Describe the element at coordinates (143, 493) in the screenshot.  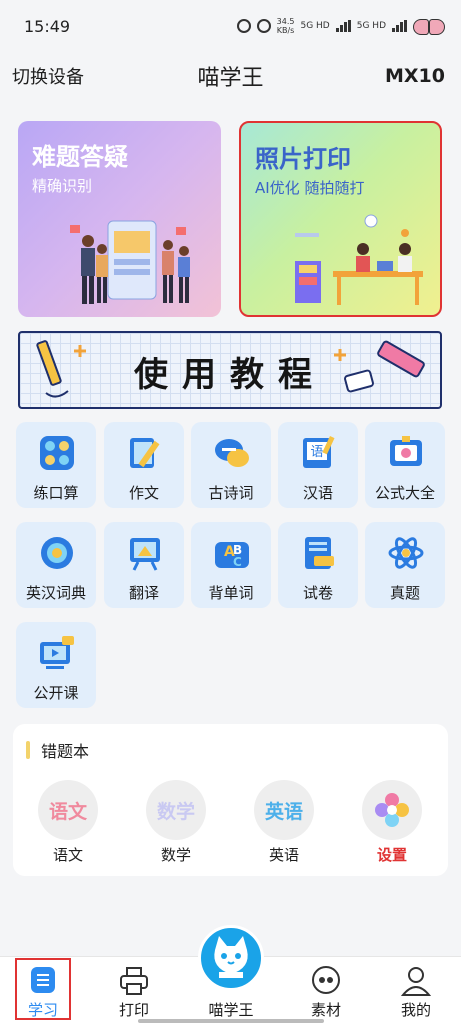
I see `tool-label: 作文` at that location.